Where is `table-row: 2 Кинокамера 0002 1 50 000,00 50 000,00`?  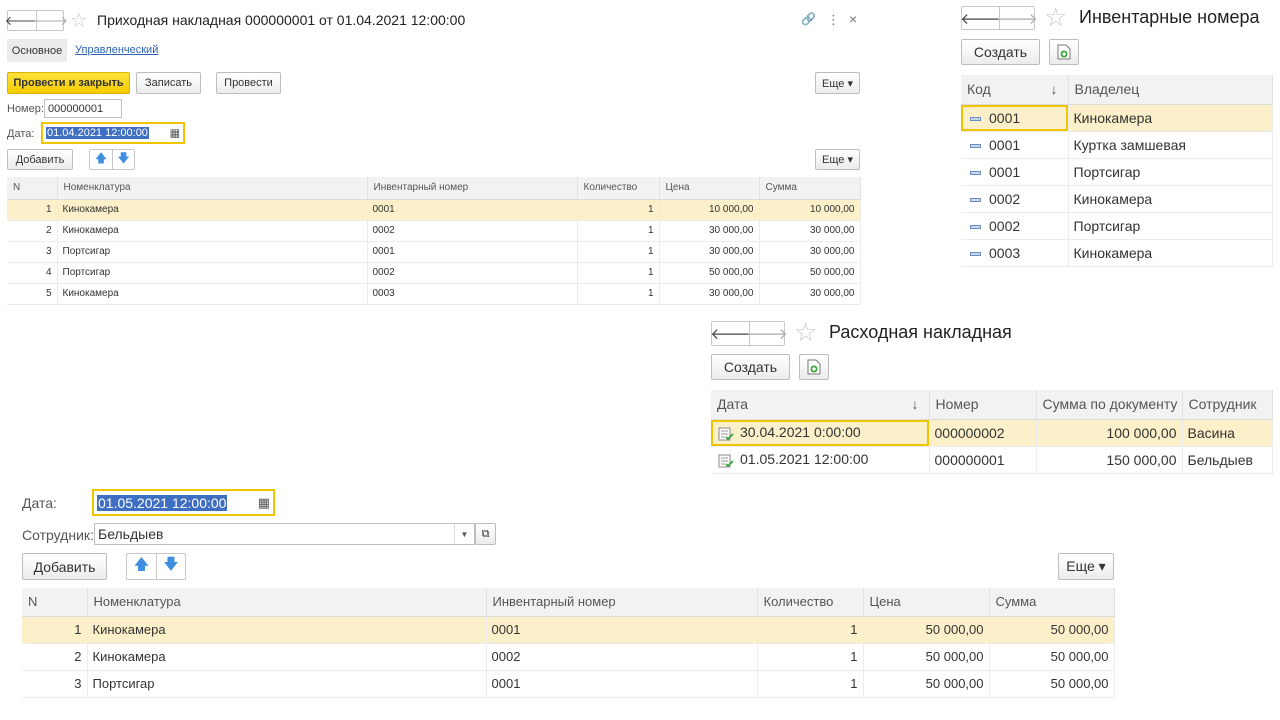 table-row: 2 Кинокамера 0002 1 50 000,00 50 000,00 is located at coordinates (568, 657).